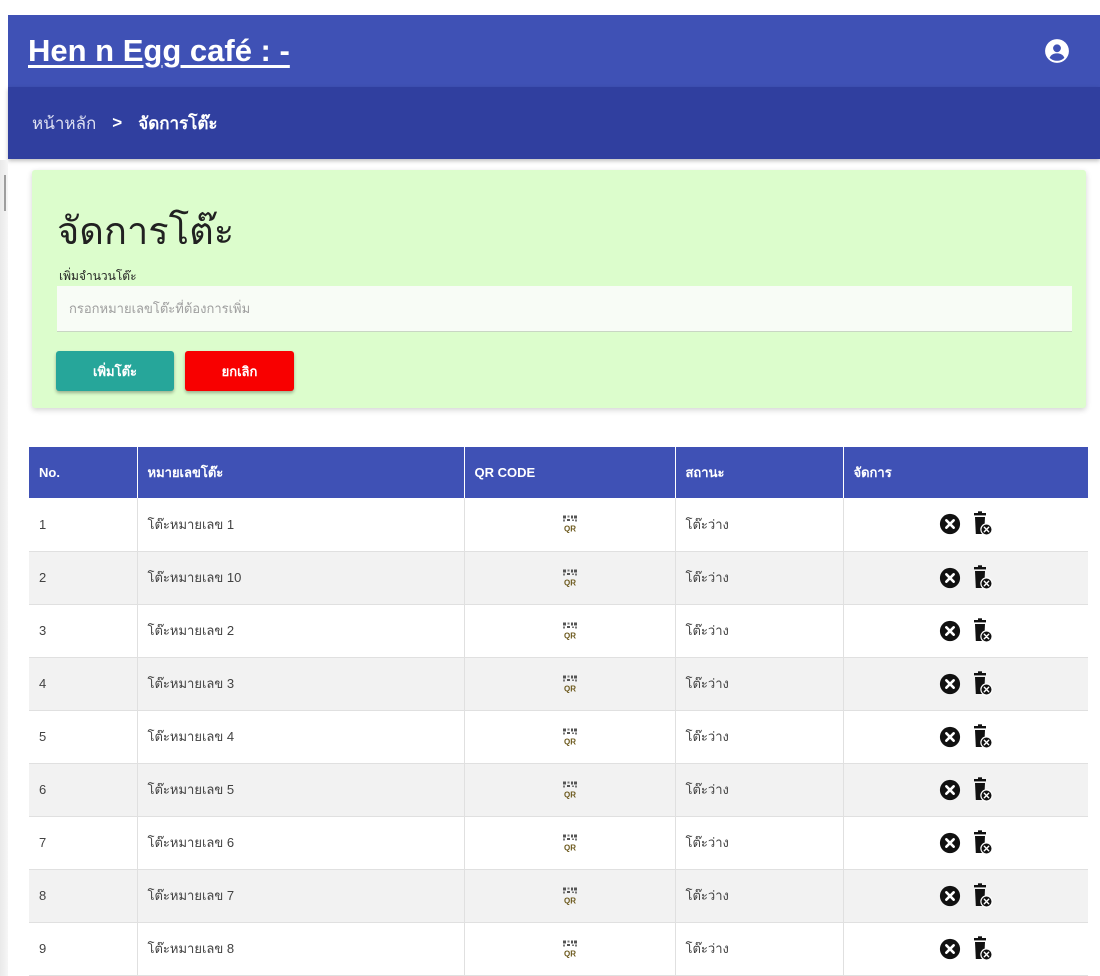  What do you see at coordinates (4, 568) in the screenshot?
I see `left-edge-panel` at bounding box center [4, 568].